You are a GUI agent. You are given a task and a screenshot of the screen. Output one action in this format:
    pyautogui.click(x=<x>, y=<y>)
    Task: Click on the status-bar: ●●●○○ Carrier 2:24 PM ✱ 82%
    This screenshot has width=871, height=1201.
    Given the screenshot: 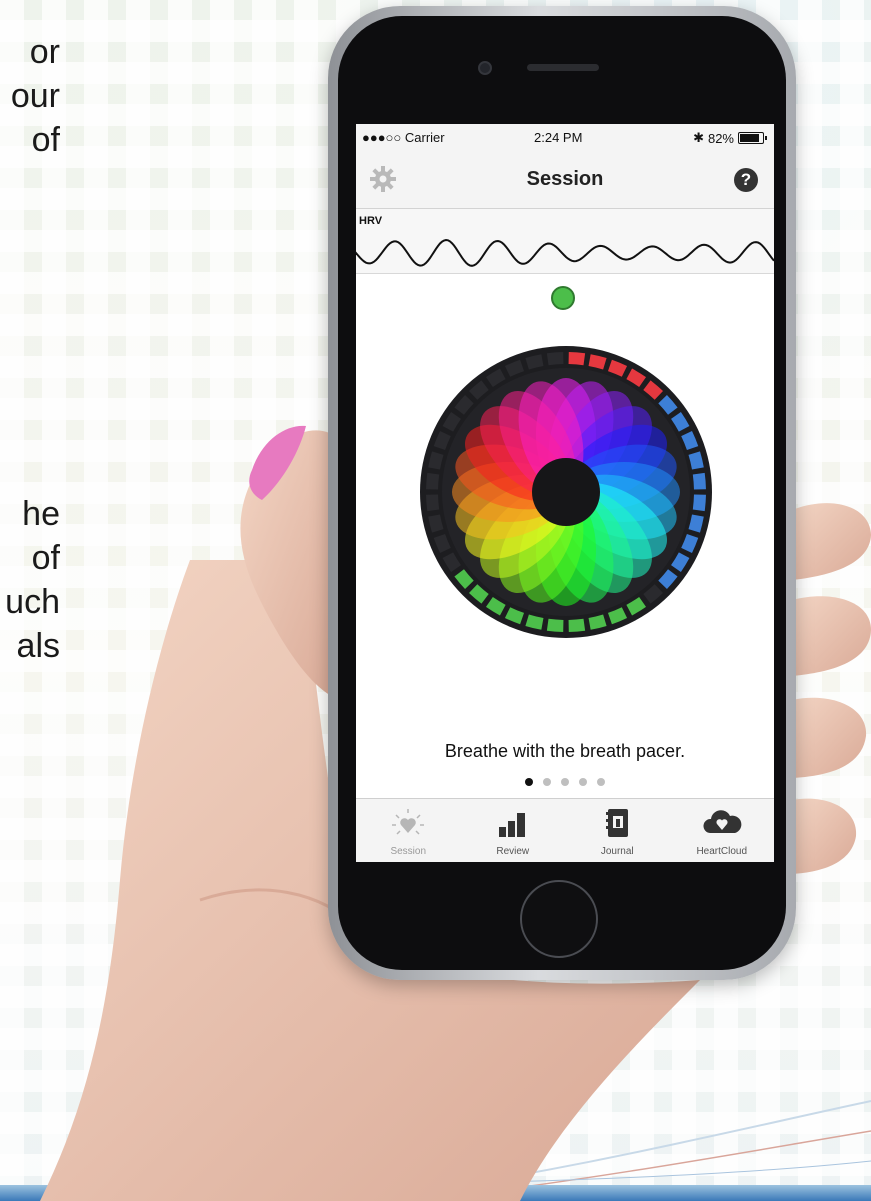 What is the action you would take?
    pyautogui.click(x=565, y=138)
    